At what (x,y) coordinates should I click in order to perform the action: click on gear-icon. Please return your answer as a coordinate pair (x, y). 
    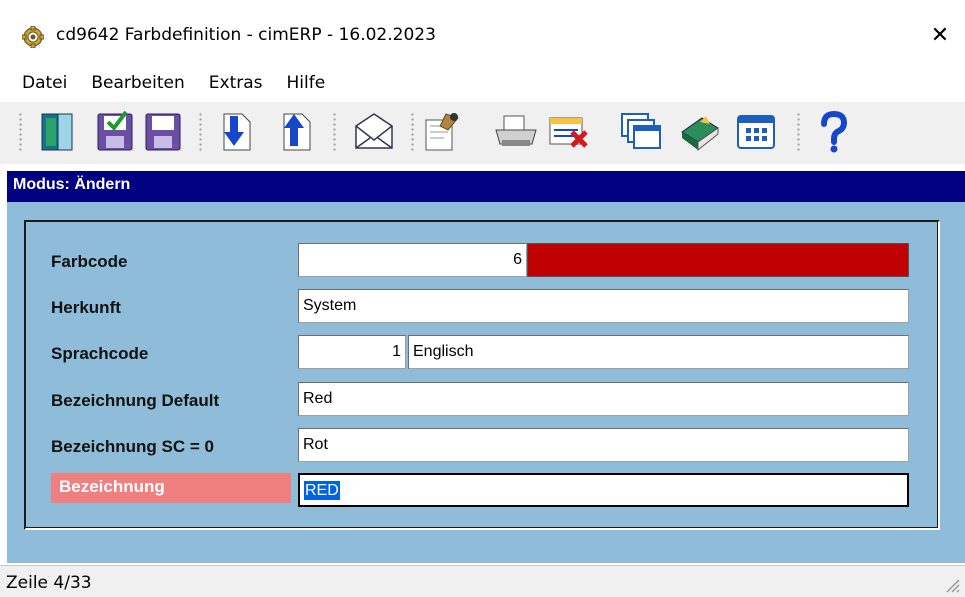
    Looking at the image, I should click on (33, 37).